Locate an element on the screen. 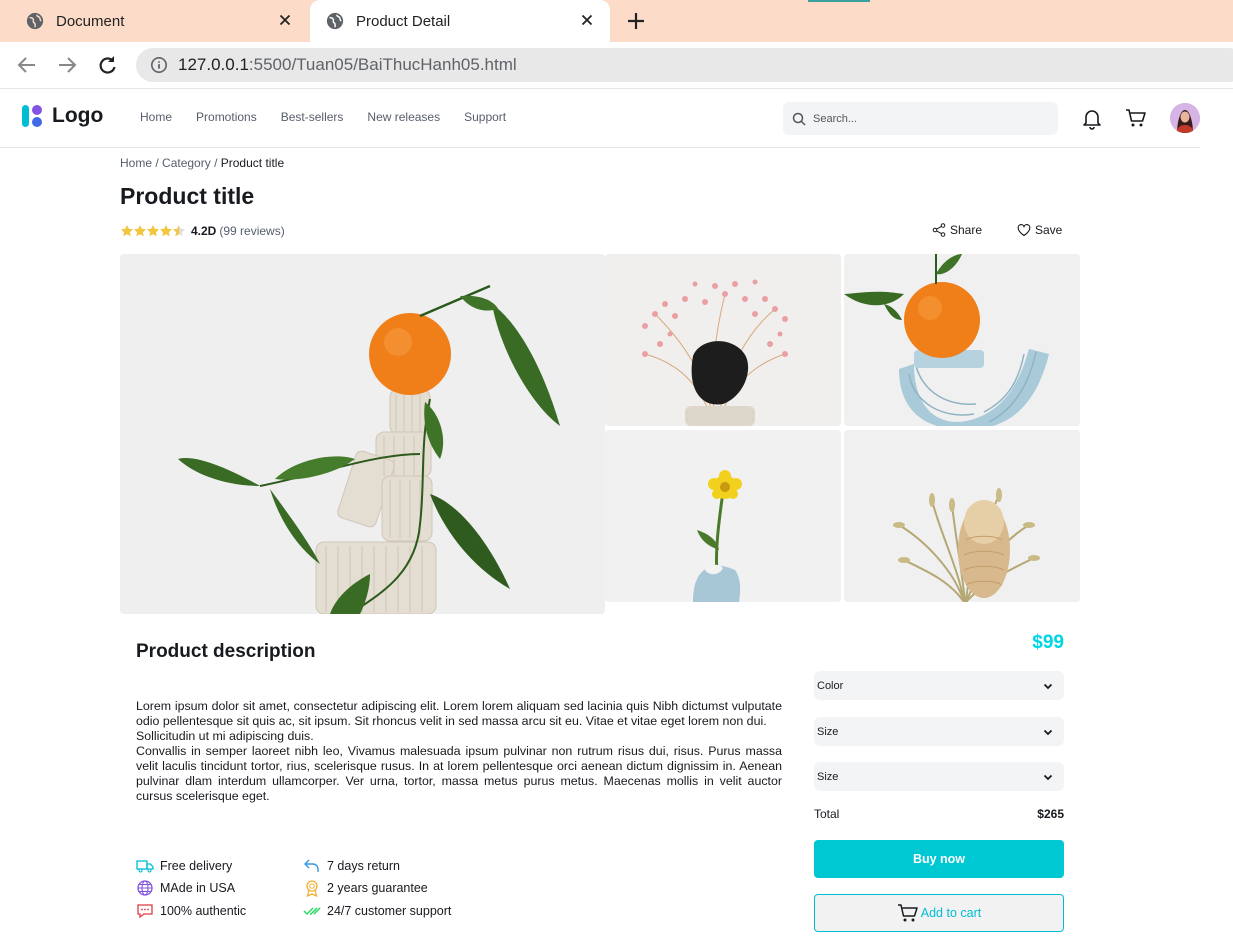 Image resolution: width=1233 pixels, height=951 pixels. feature-label: 24/7 customer support is located at coordinates (389, 911).